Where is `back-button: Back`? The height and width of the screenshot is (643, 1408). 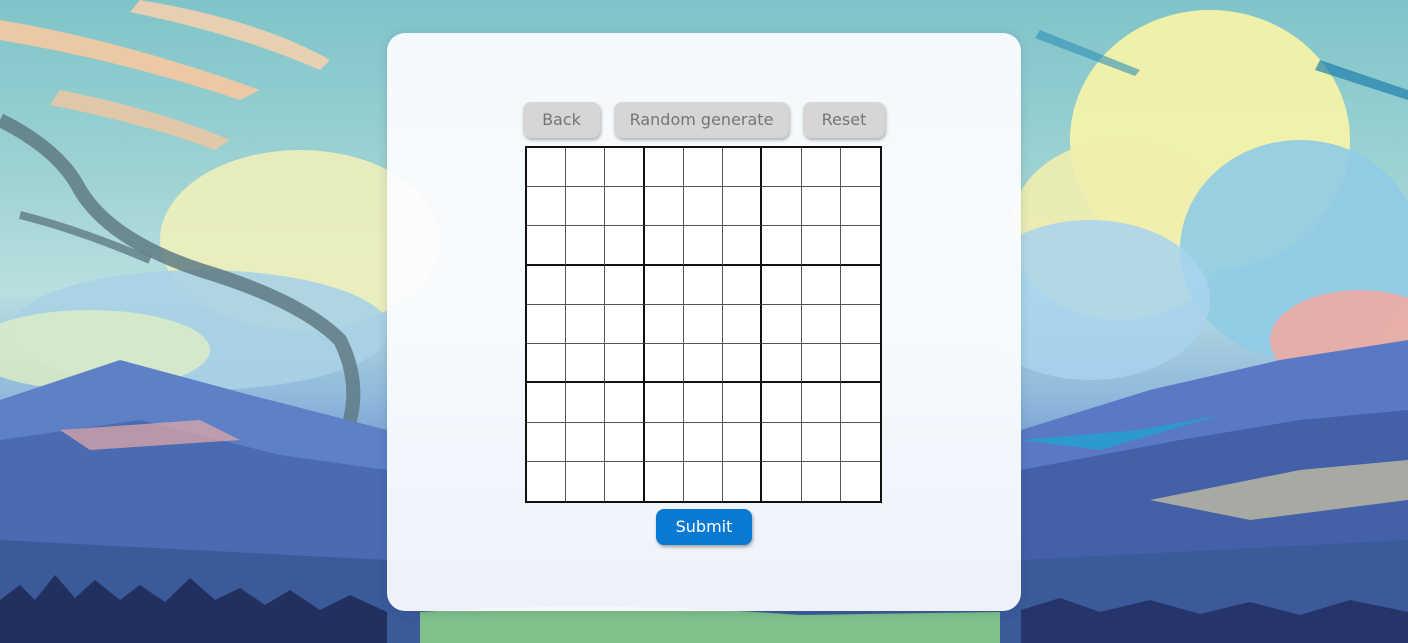
back-button: Back is located at coordinates (561, 120).